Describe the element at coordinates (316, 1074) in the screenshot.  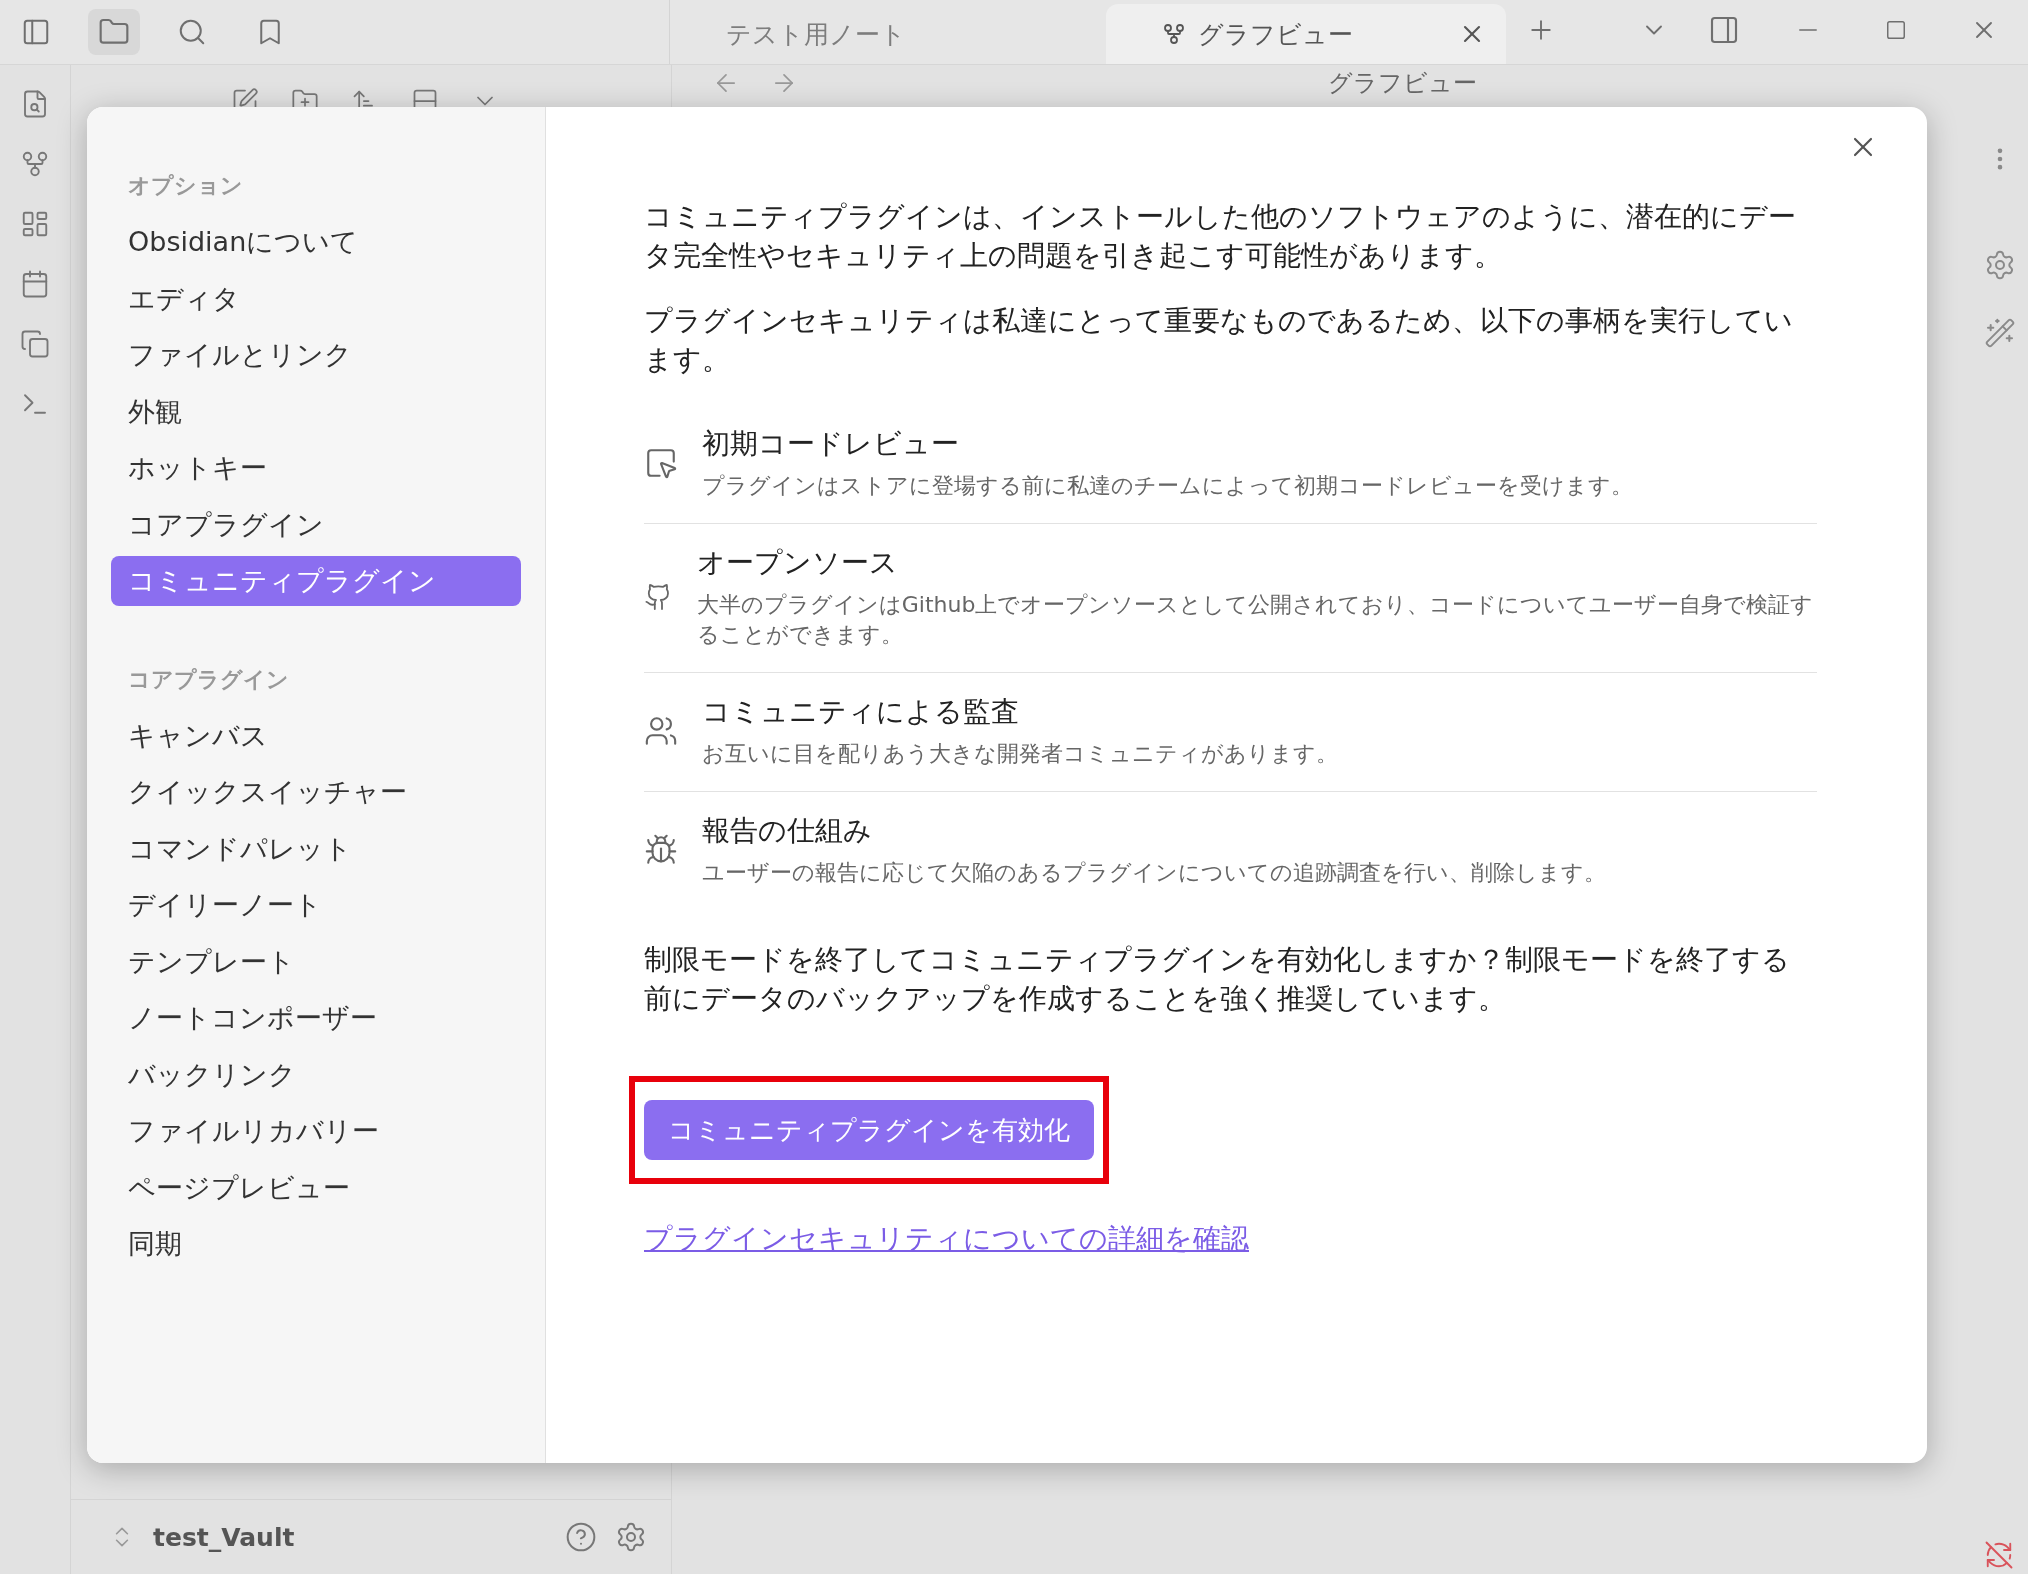
I see `sidebar-item: バックリンク` at that location.